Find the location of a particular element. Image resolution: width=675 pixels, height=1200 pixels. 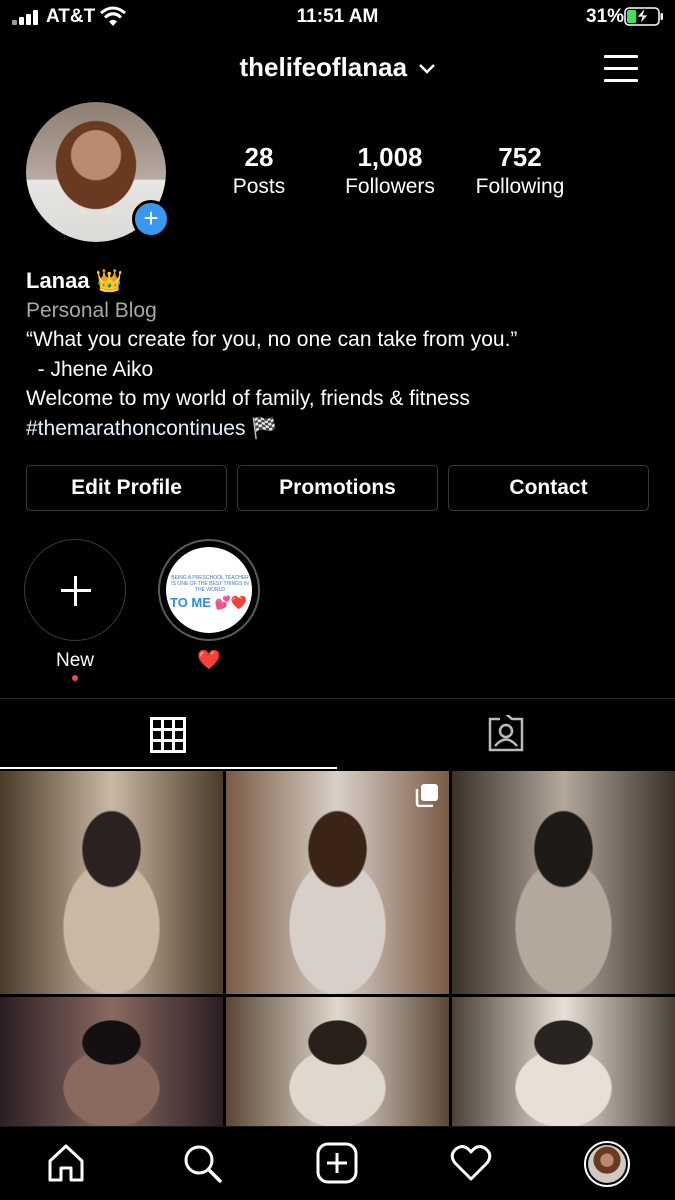

bio-hashtag: #themarathoncontinues 🏁 is located at coordinates (341, 429).